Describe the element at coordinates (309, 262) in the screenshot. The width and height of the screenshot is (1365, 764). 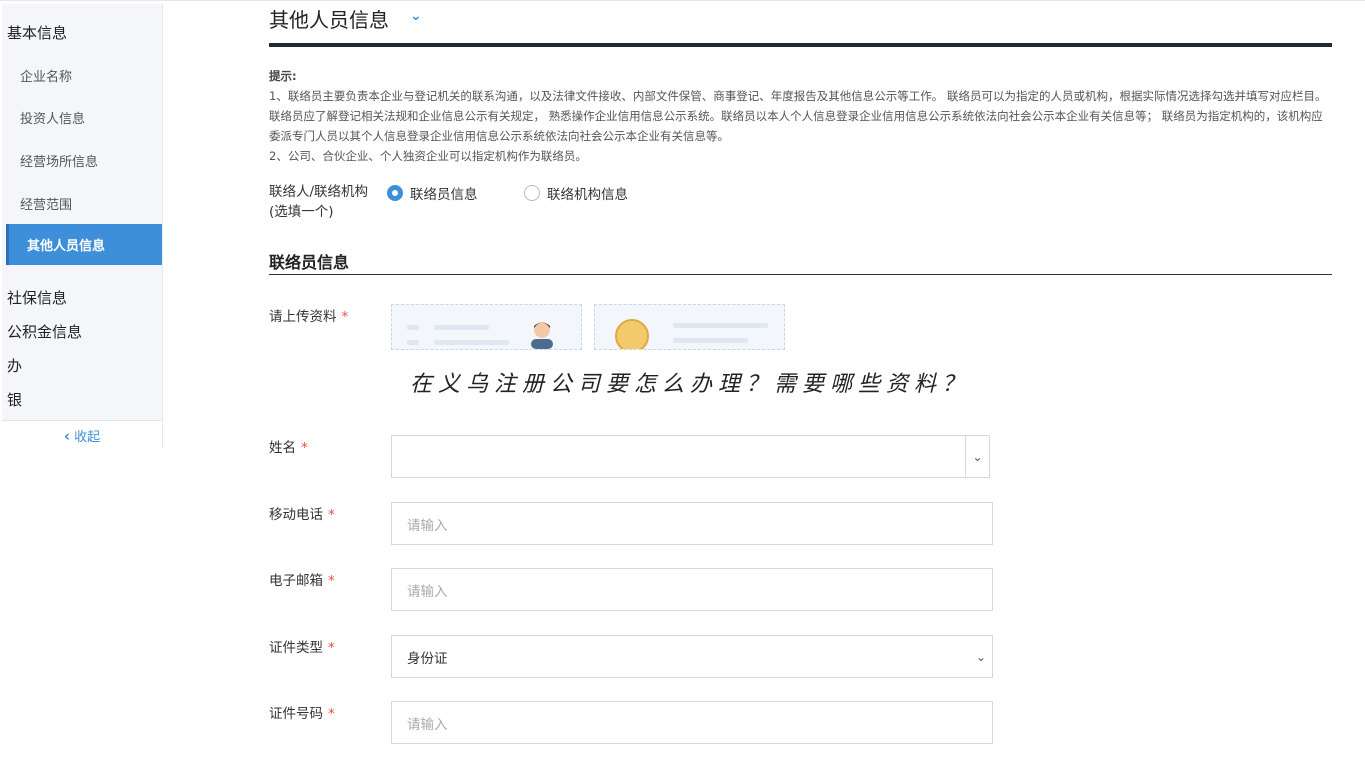
I see `section-title-contact: 联络员信息` at that location.